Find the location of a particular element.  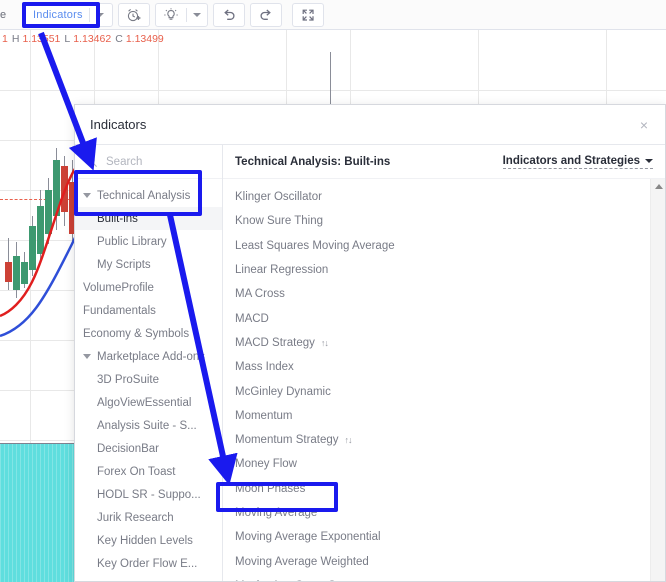

search-input is located at coordinates (154, 161).